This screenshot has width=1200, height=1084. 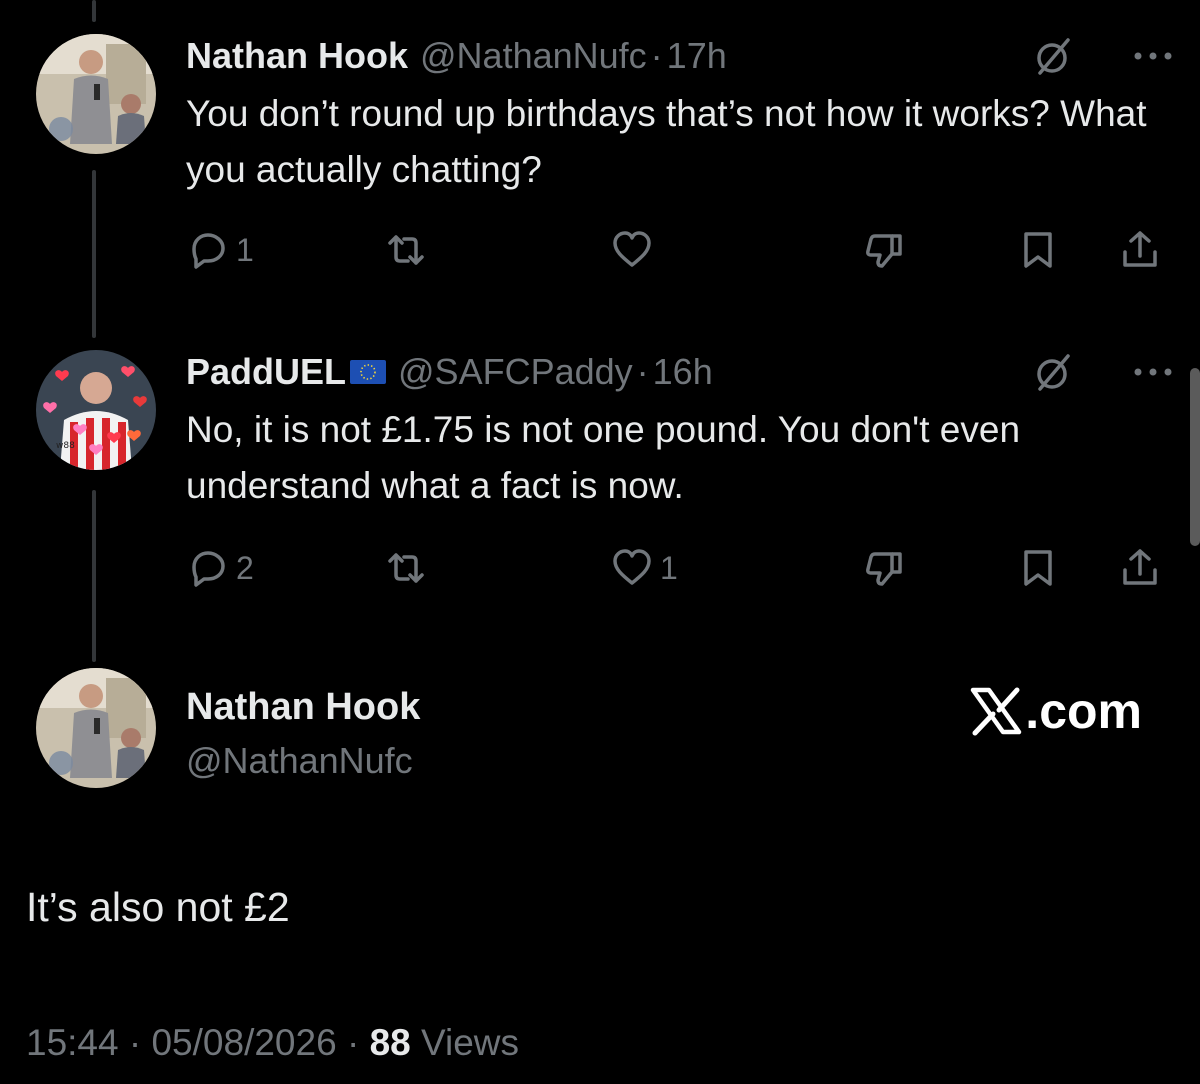 What do you see at coordinates (515, 372) in the screenshot?
I see `handle: @SAFCPaddy` at bounding box center [515, 372].